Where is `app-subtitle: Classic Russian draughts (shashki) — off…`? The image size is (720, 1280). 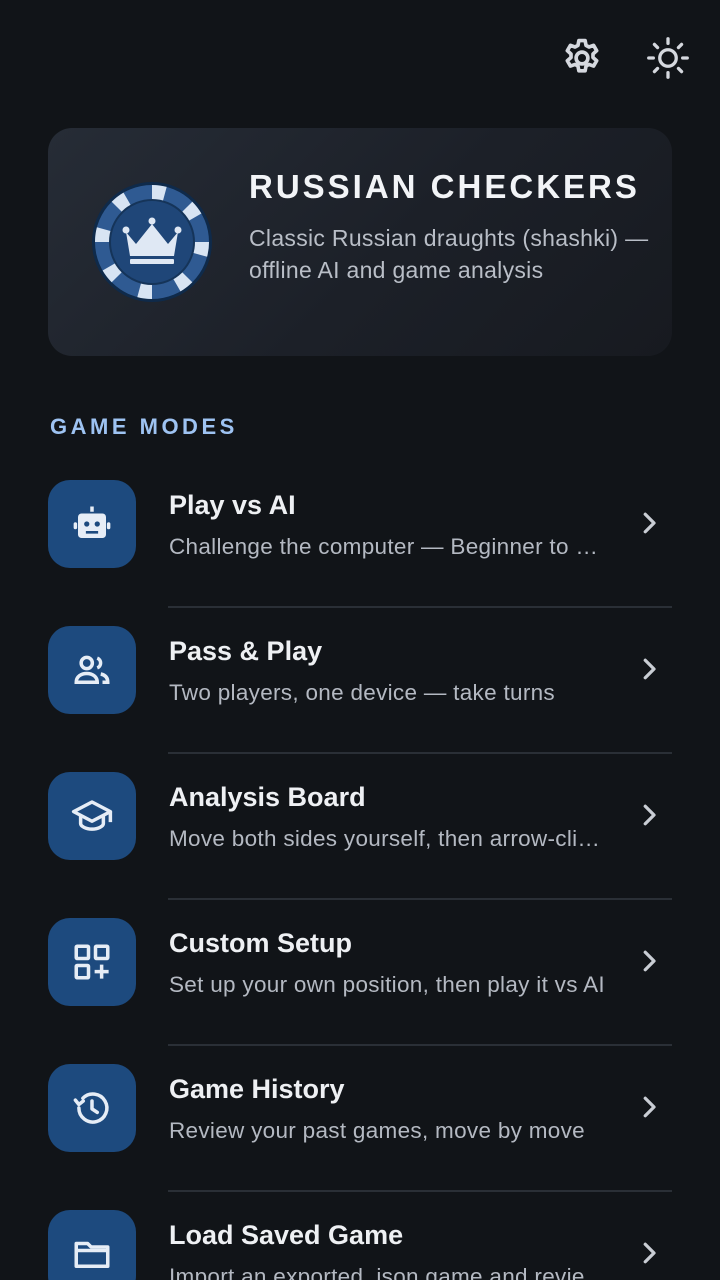 app-subtitle: Classic Russian draughts (shashki) — off… is located at coordinates (449, 254).